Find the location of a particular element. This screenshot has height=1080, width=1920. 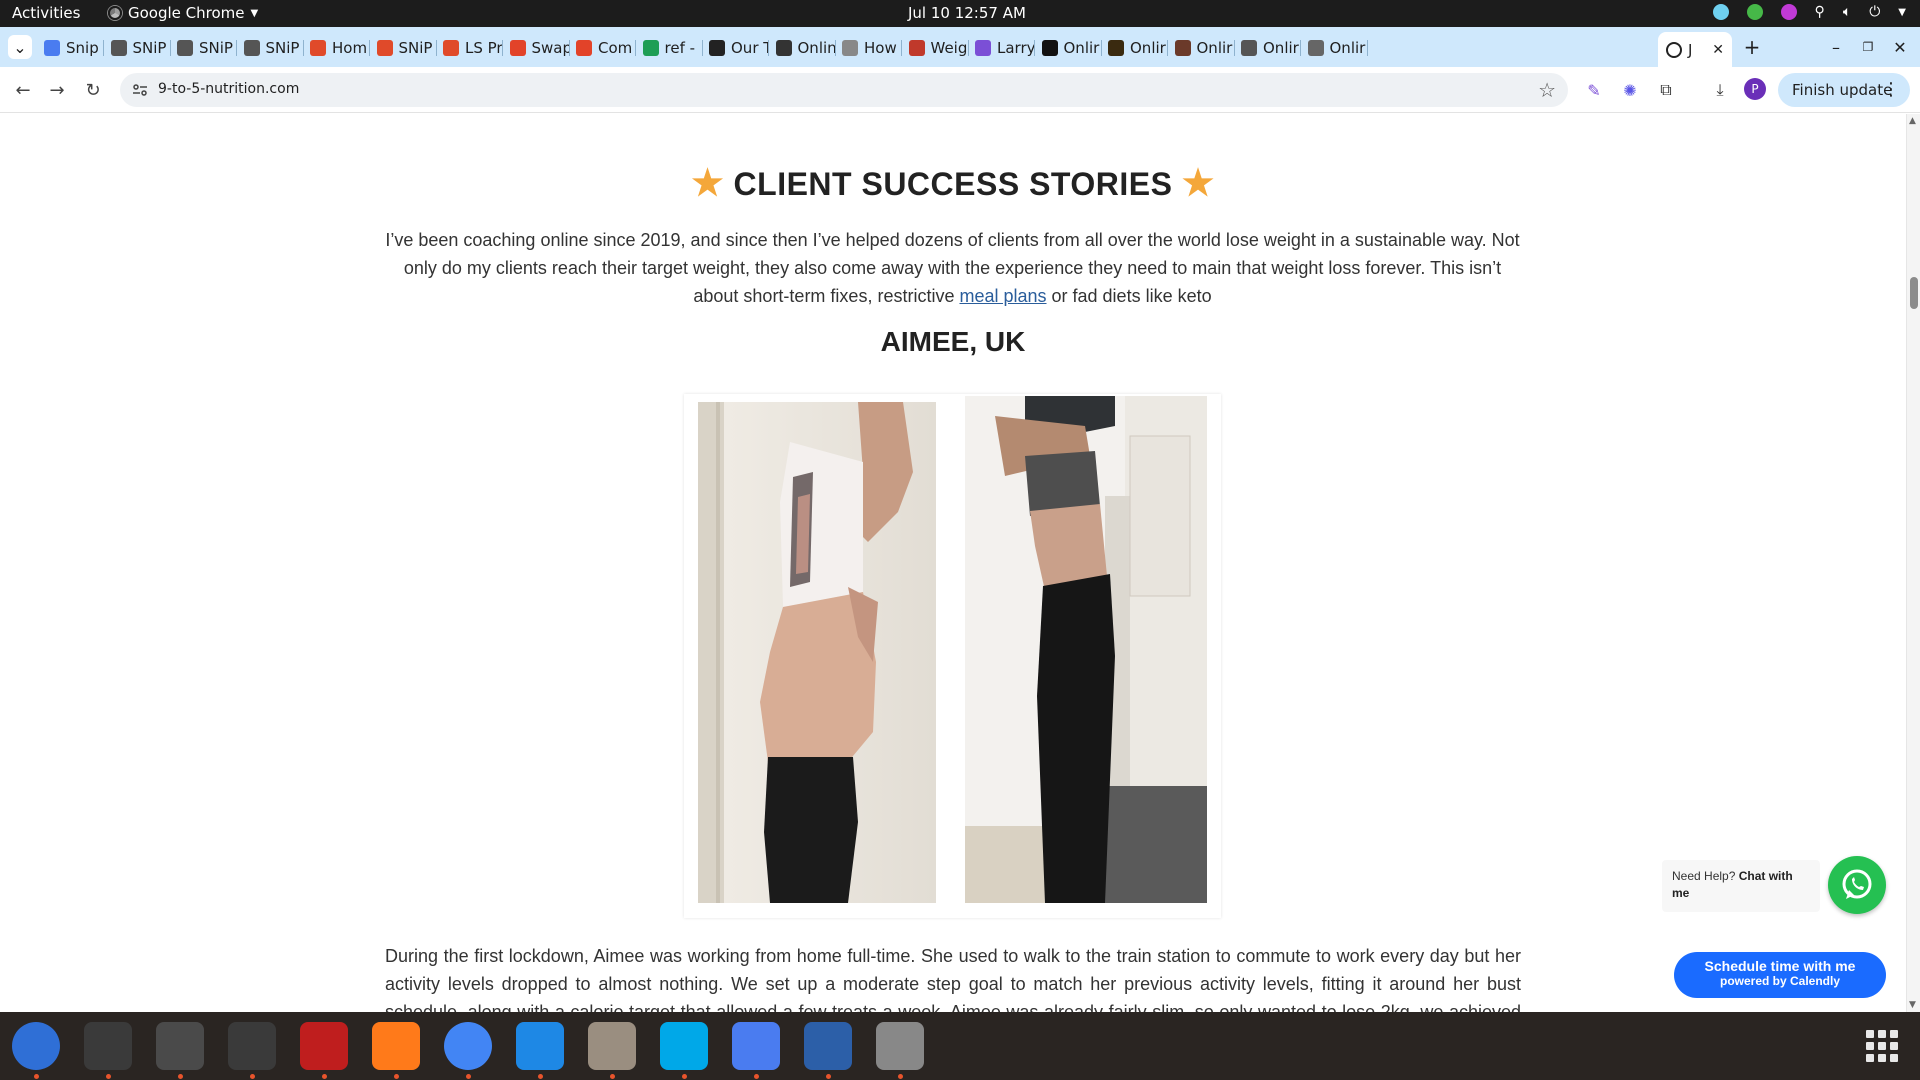

thunderbird-icon is located at coordinates (36, 1046).